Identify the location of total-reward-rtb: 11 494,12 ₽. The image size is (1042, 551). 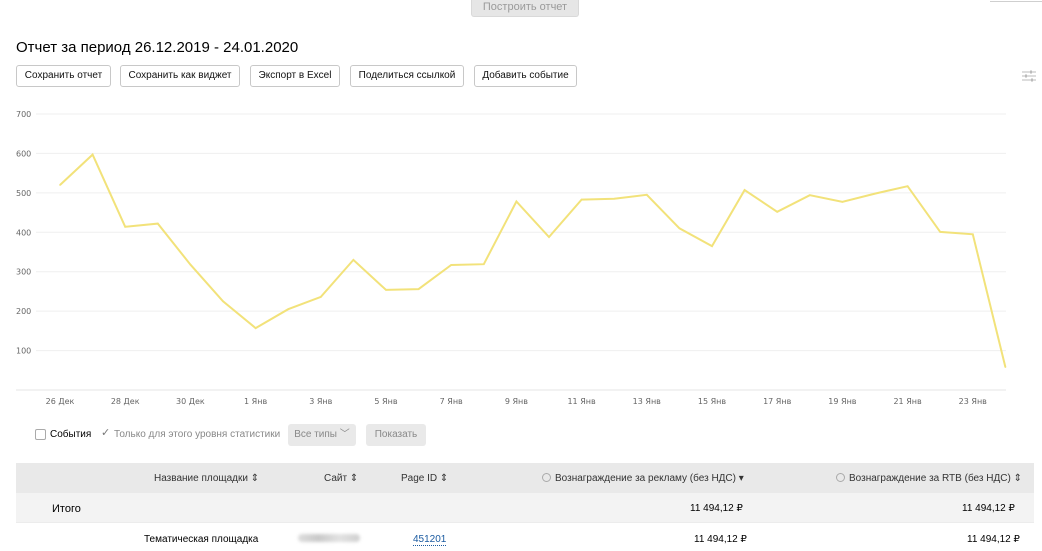
(988, 508).